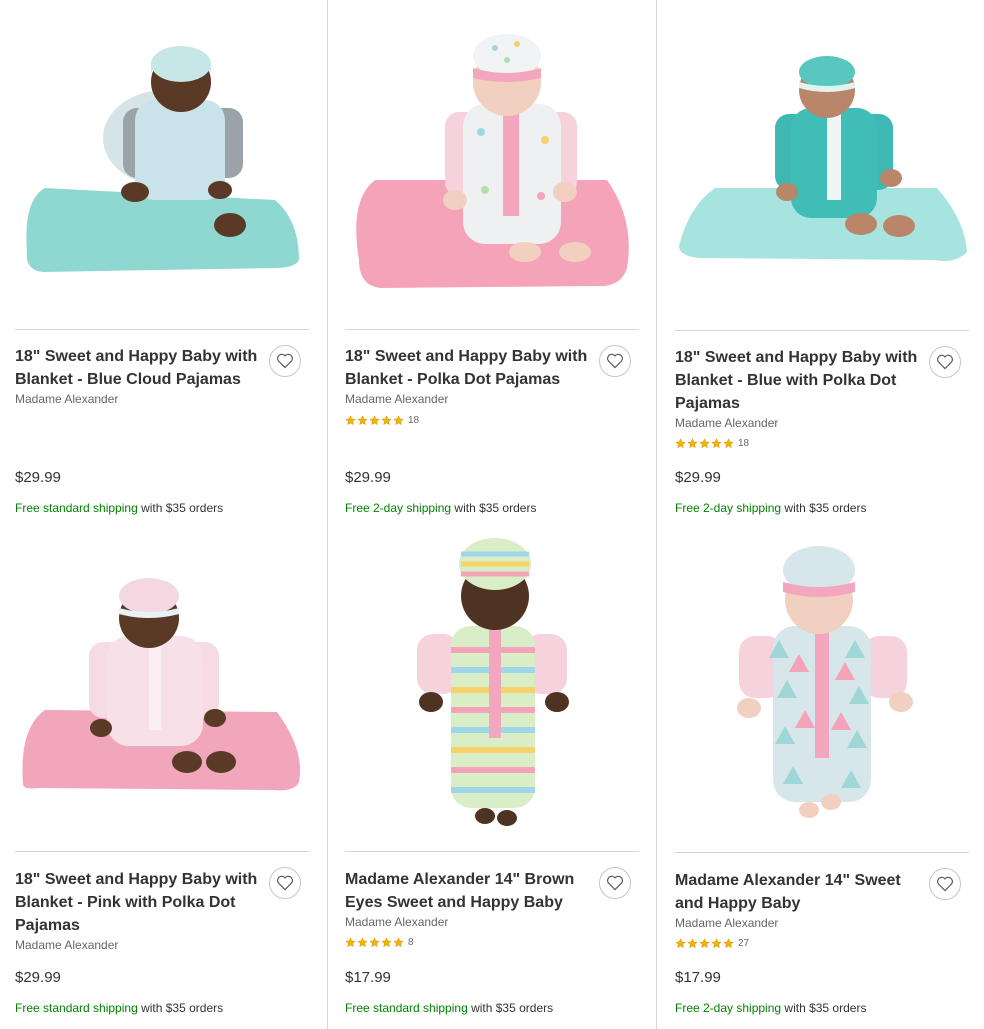 The width and height of the screenshot is (984, 1029). I want to click on star-rating: 27, so click(712, 943).